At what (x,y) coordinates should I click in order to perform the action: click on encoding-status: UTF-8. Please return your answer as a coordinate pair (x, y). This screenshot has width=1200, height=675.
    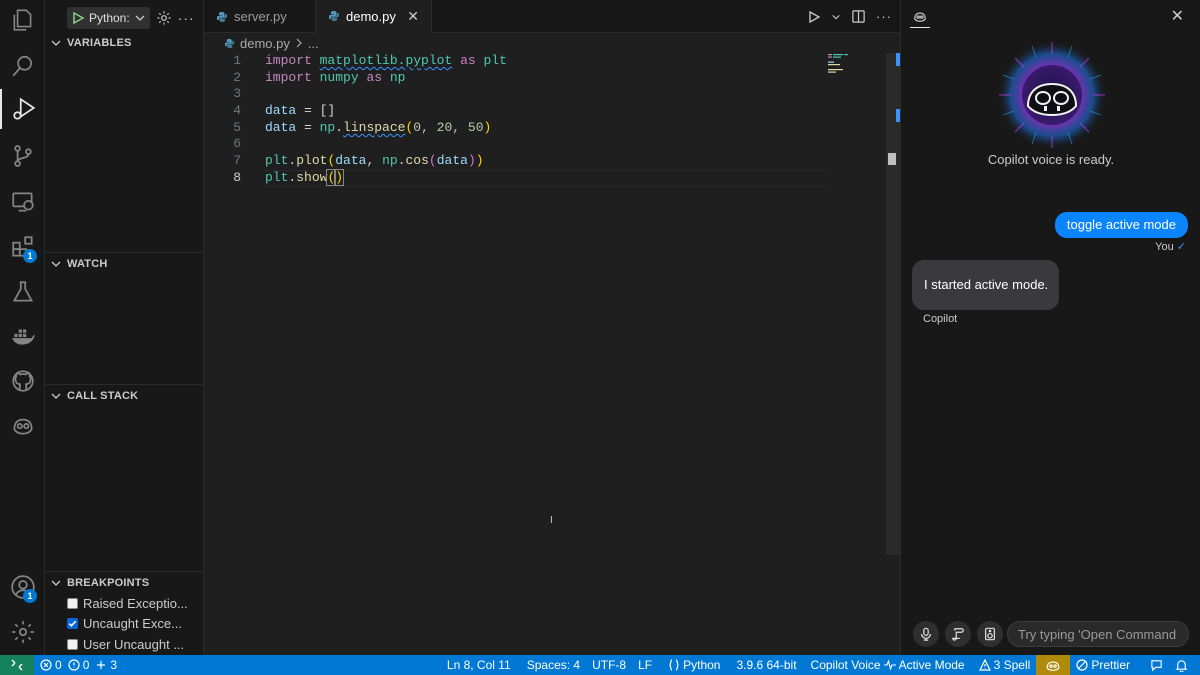
    Looking at the image, I should click on (609, 665).